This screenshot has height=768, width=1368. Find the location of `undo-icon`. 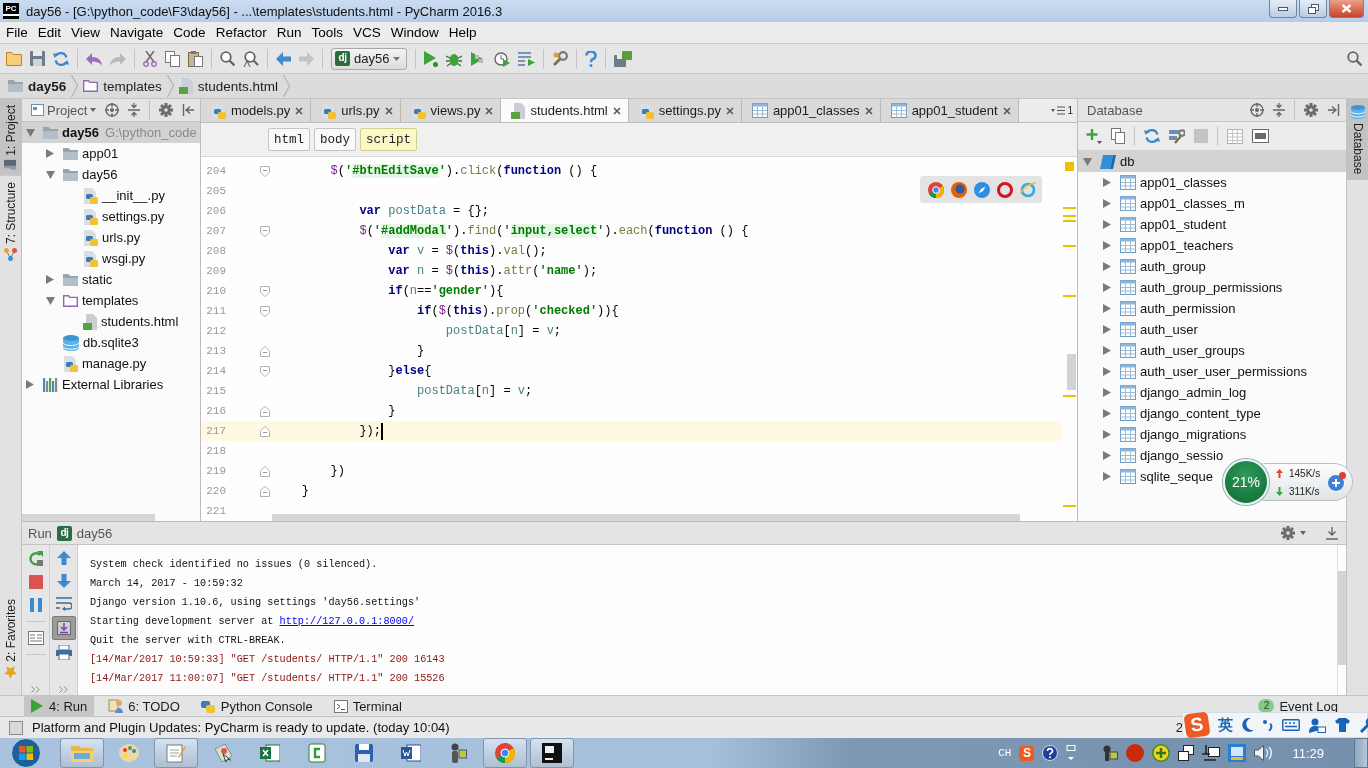

undo-icon is located at coordinates (94, 58).